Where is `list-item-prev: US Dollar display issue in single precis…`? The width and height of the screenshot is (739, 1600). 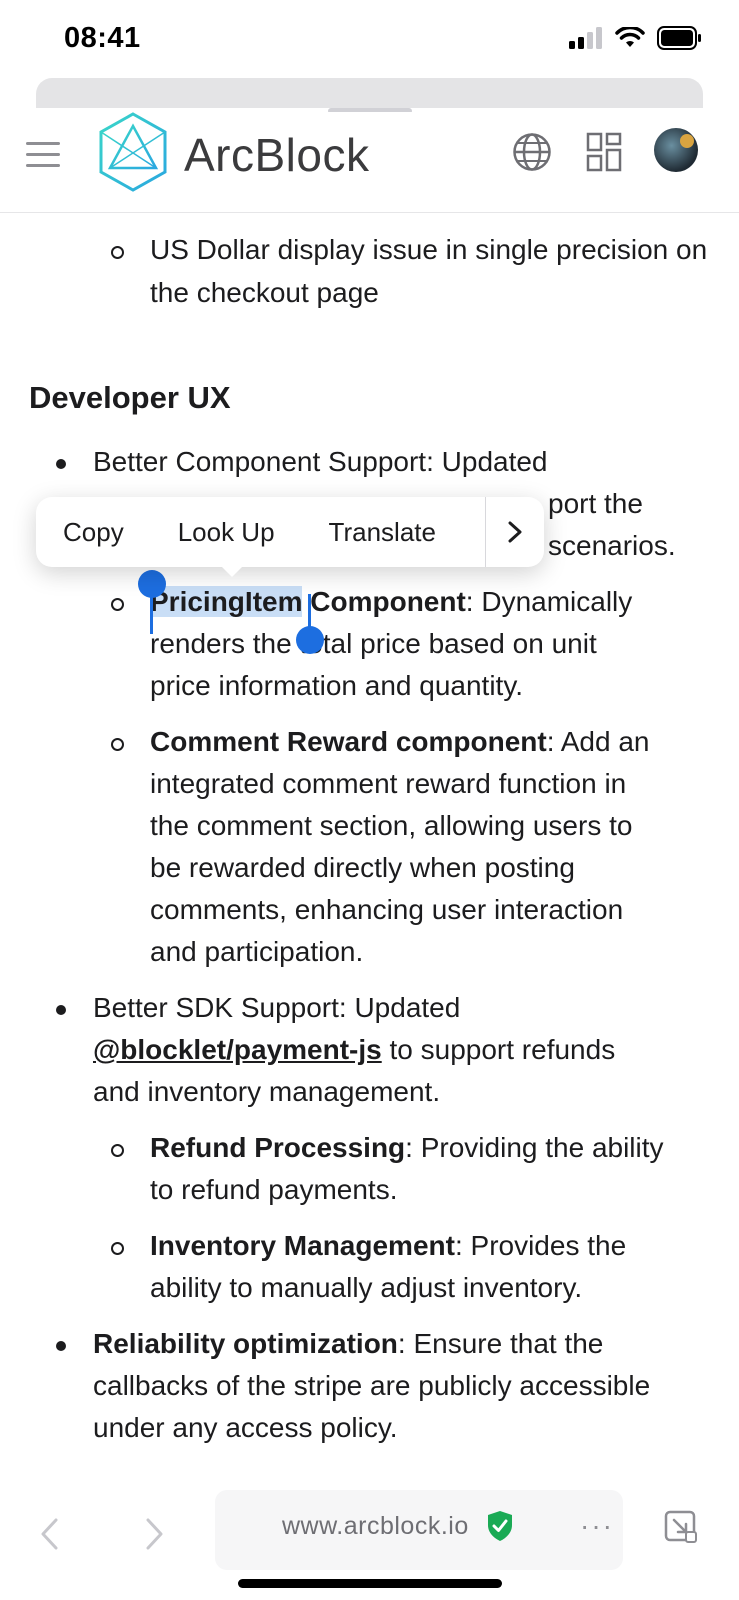 list-item-prev: US Dollar display issue in single precis… is located at coordinates (429, 271).